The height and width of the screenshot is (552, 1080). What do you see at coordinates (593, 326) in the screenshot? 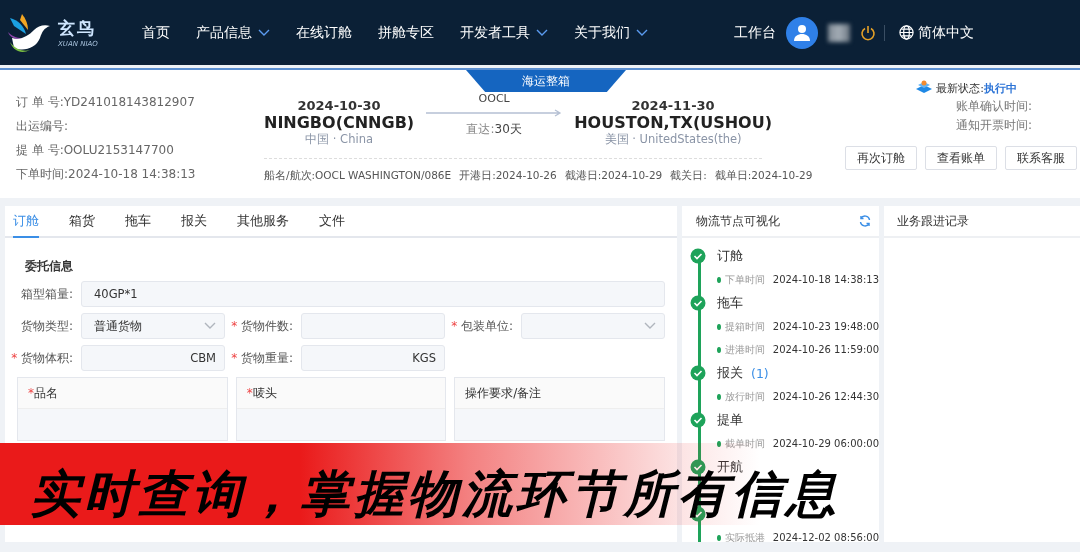
I see `select-field` at bounding box center [593, 326].